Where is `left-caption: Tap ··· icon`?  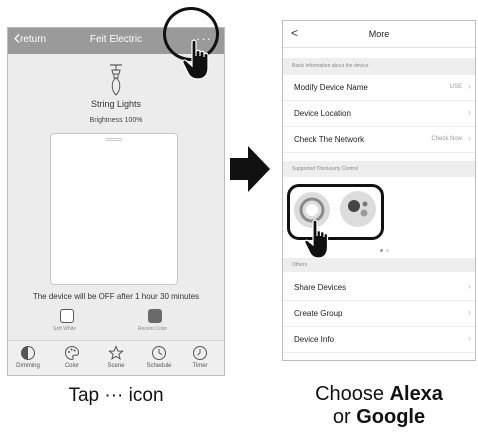
left-caption: Tap ··· icon is located at coordinates (116, 396).